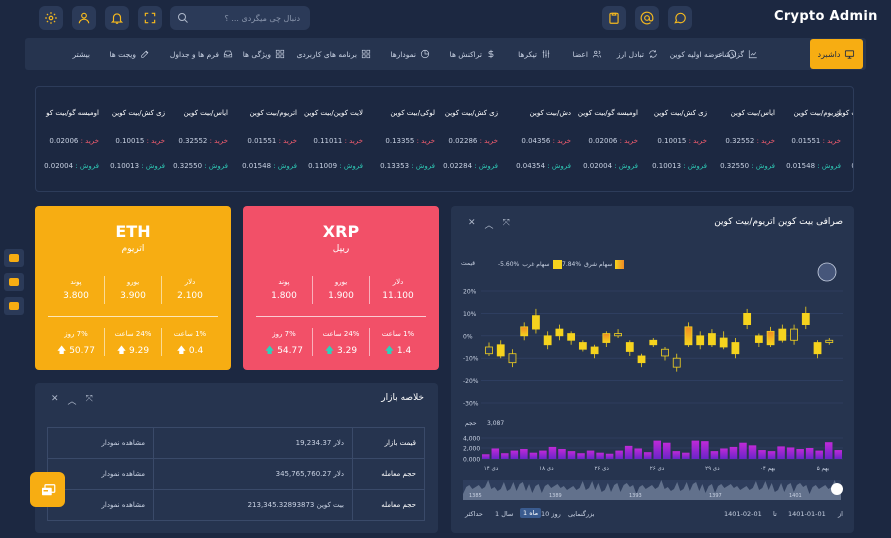  I want to click on user-icon, so click(84, 18).